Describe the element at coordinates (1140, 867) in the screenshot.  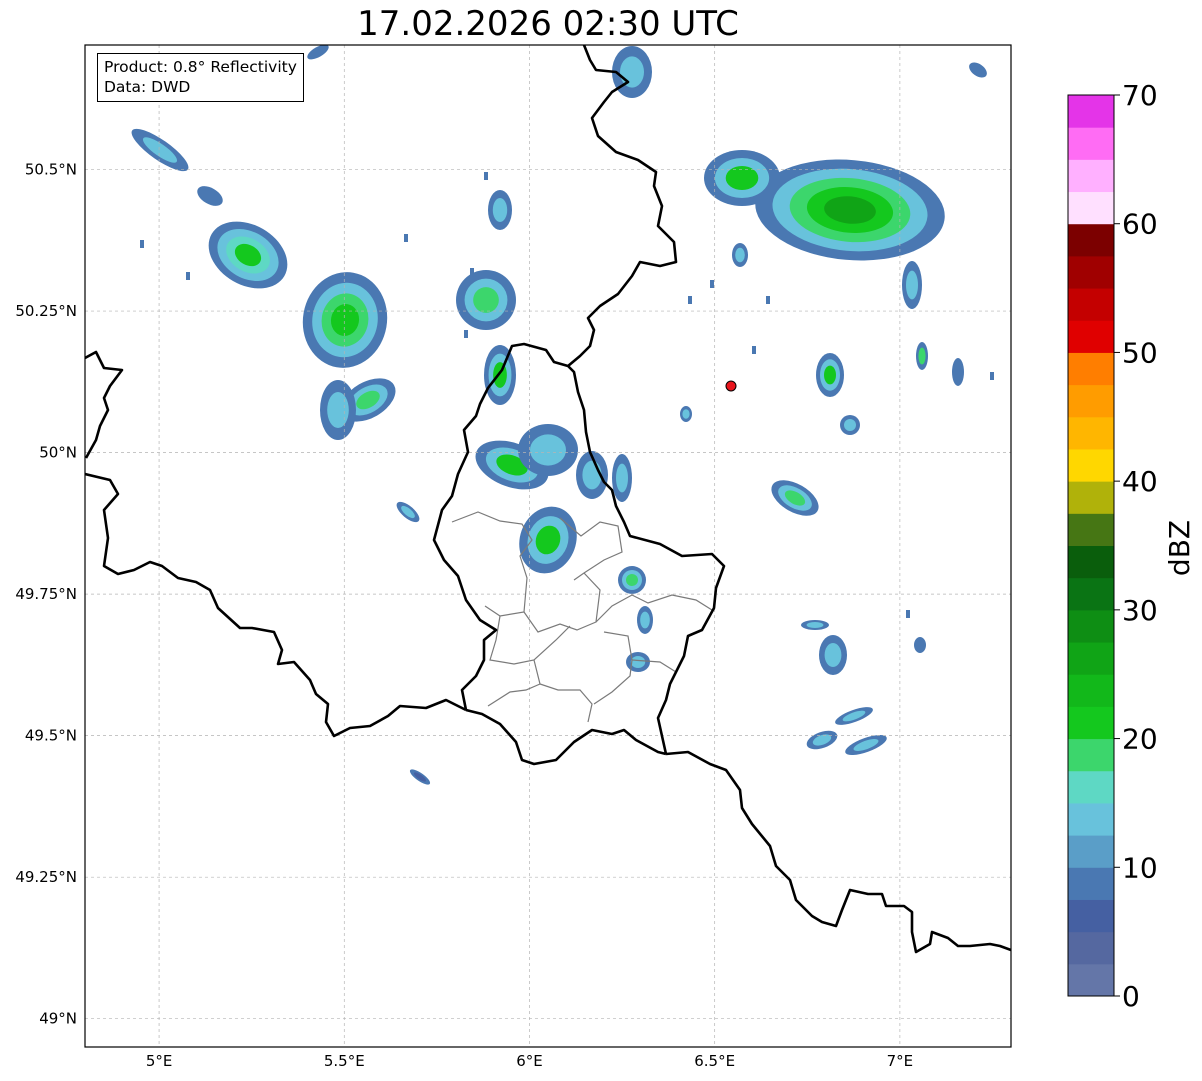
I see `colorbar-tick-label: 10` at that location.